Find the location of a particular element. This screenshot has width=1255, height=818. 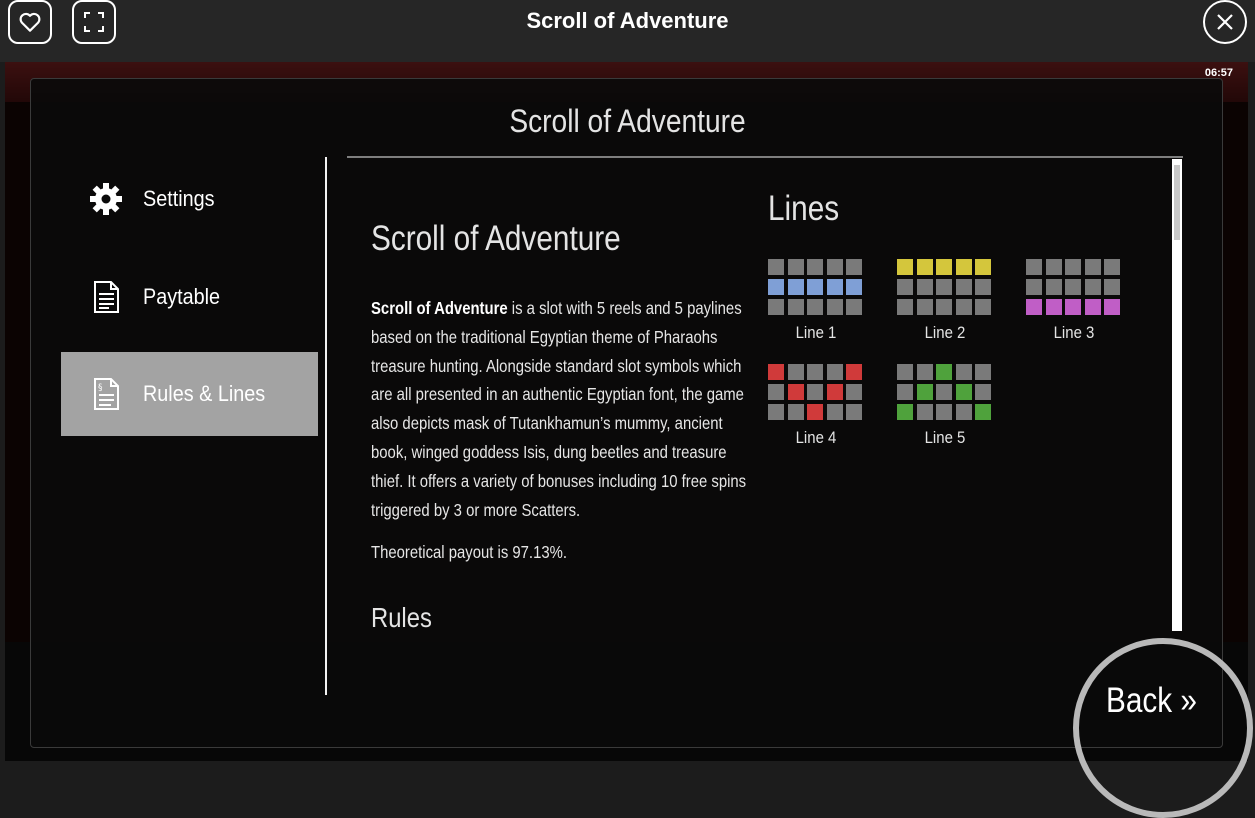

payline-2: Line 2 is located at coordinates (947, 300).